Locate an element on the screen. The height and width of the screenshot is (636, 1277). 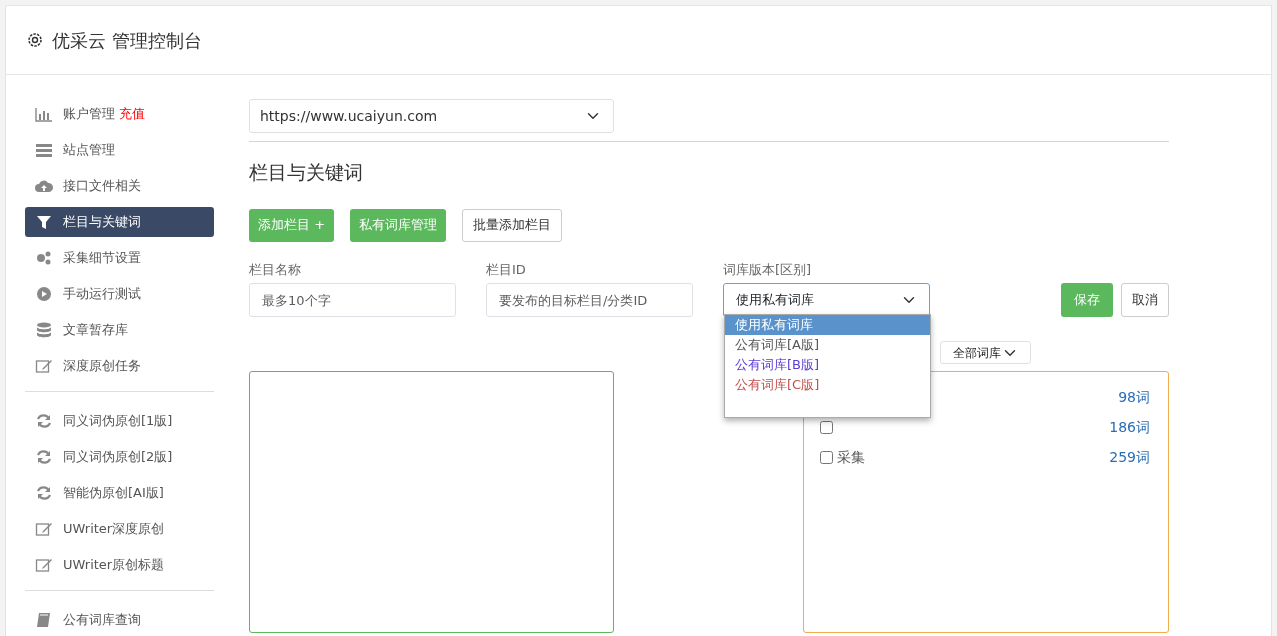
play-icon is located at coordinates (44, 294).